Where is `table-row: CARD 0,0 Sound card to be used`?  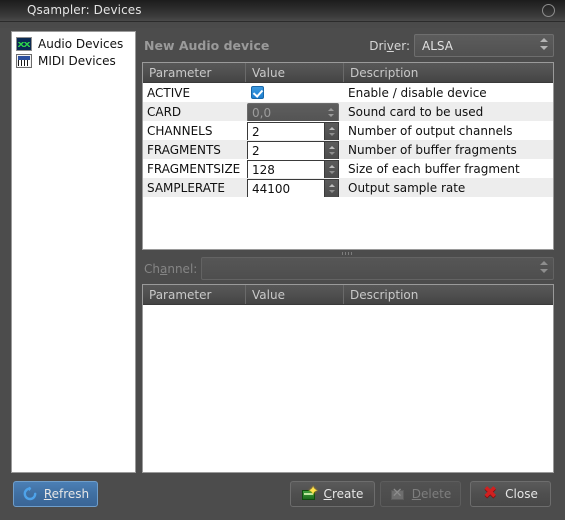
table-row: CARD 0,0 Sound card to be used is located at coordinates (348, 111).